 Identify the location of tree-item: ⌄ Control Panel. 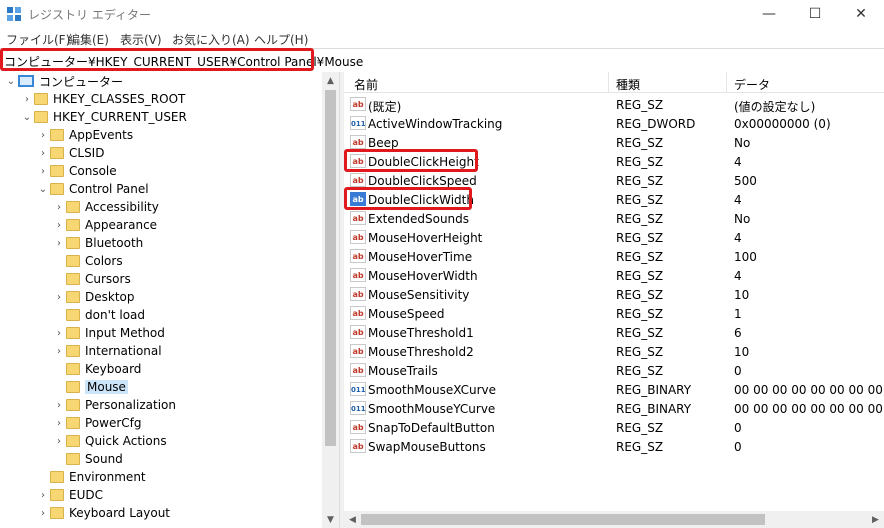
(92, 189).